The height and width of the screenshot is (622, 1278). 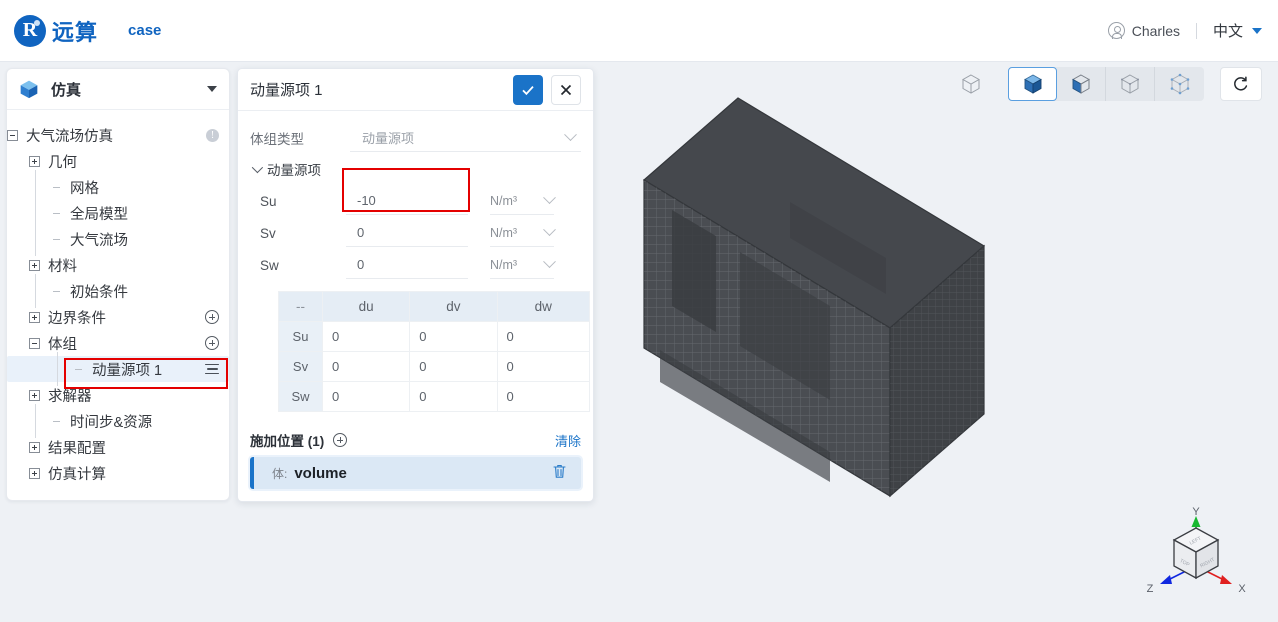 What do you see at coordinates (30, 30) in the screenshot?
I see `logo-icon: R` at bounding box center [30, 30].